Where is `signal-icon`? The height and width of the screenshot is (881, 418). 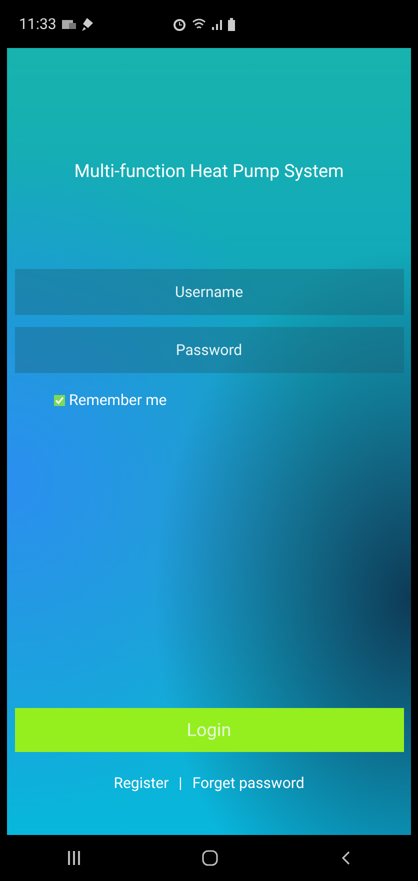 signal-icon is located at coordinates (217, 24).